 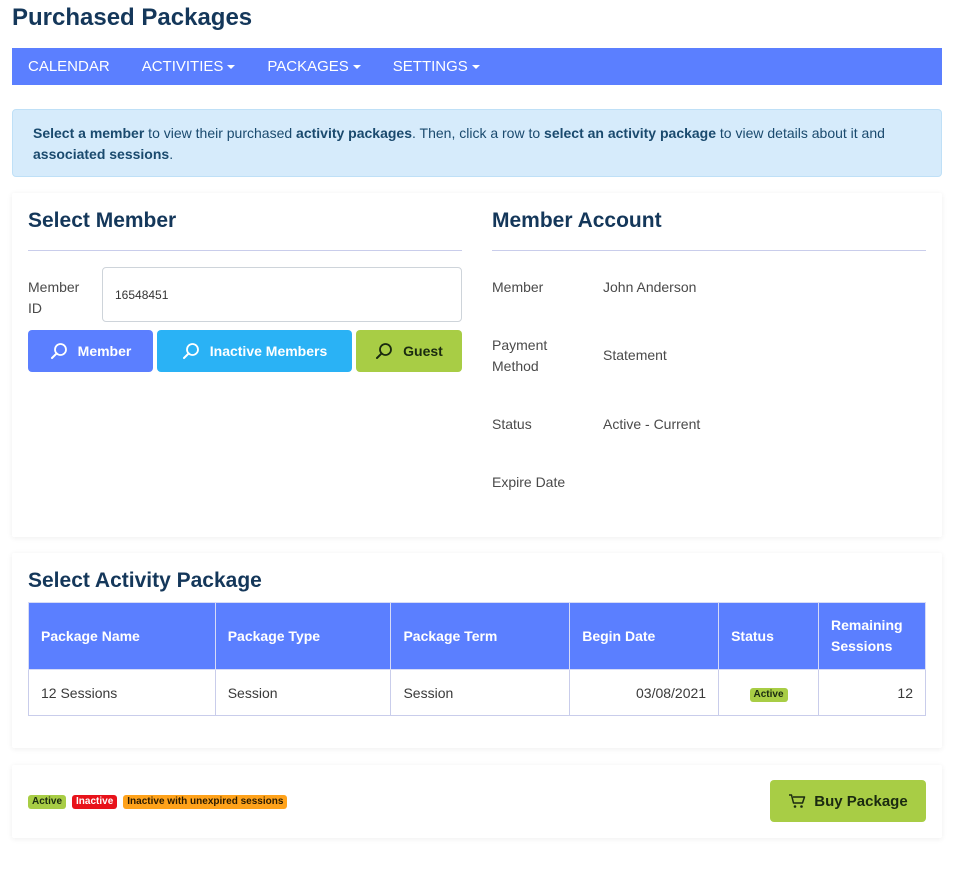 I want to click on nav-packages: PACKAGES, so click(x=314, y=66).